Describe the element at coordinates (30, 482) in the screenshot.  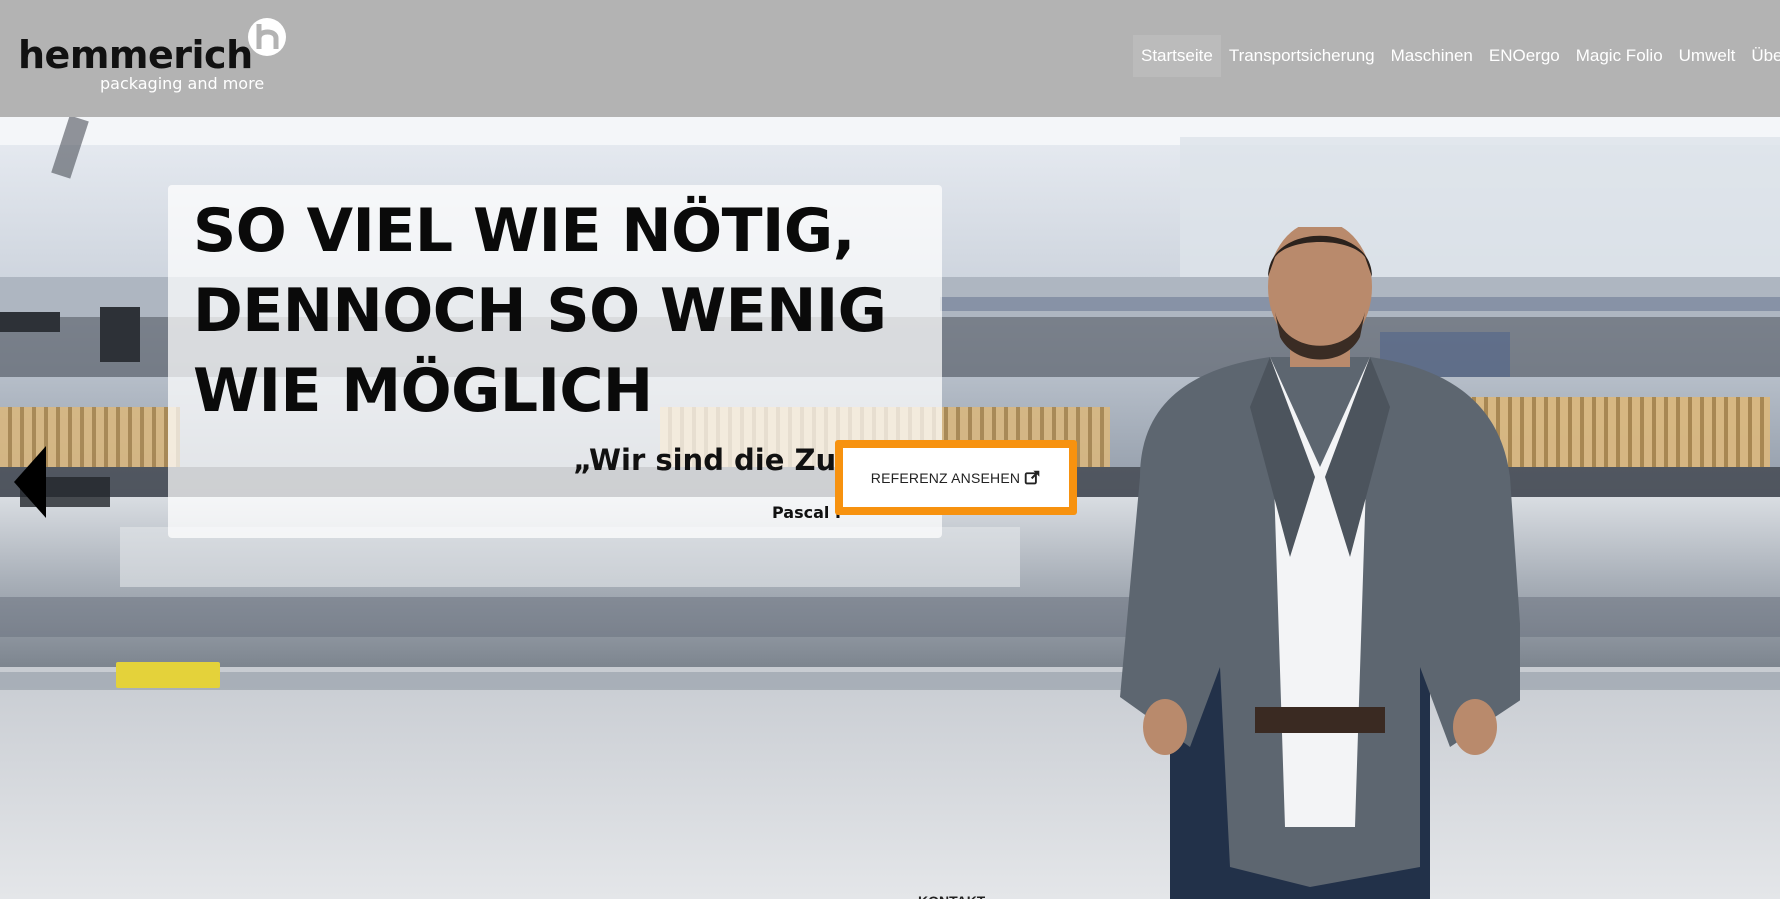
I see `slider-prev-arrow-icon` at that location.